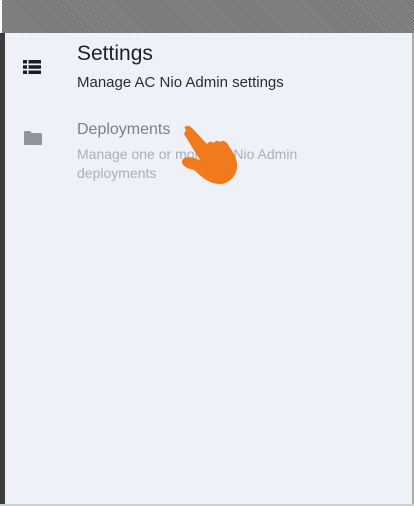 This screenshot has width=414, height=506. What do you see at coordinates (124, 129) in the screenshot?
I see `deployments-title: Deployments` at bounding box center [124, 129].